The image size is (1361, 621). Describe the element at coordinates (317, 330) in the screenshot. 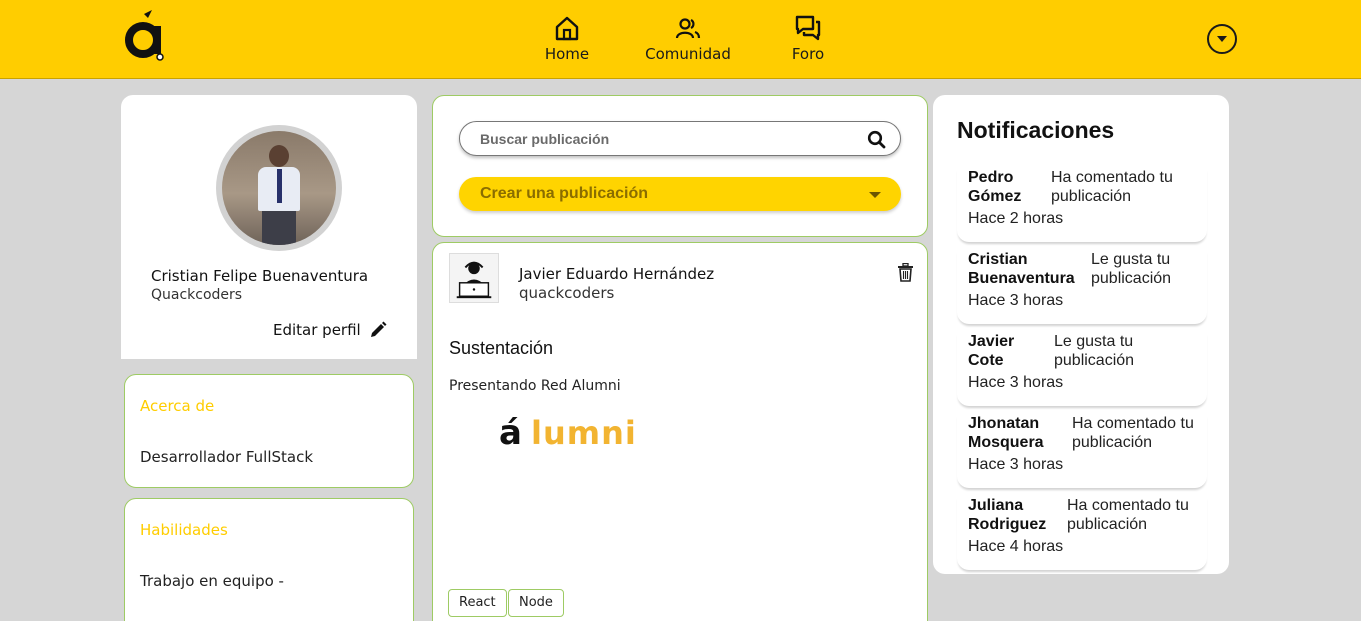

I see `edit-profile-label: Editar perfil` at that location.